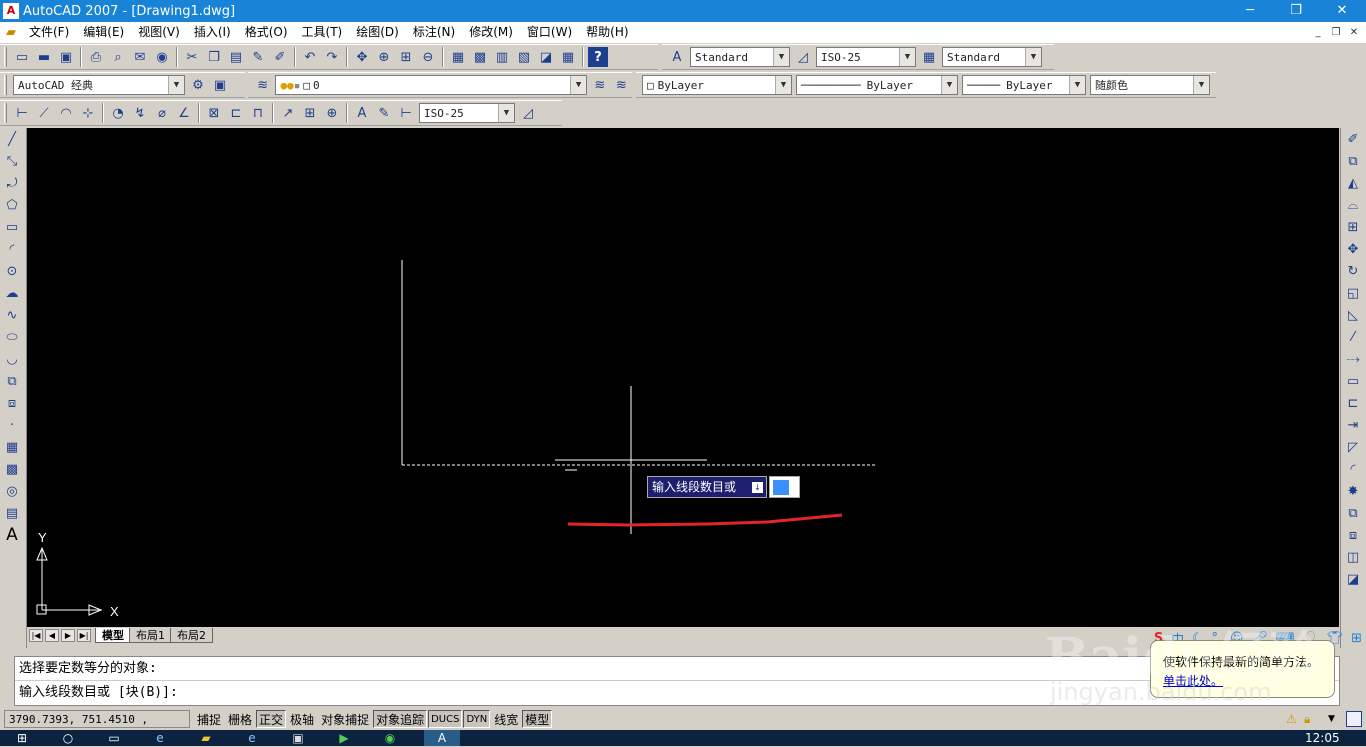  Describe the element at coordinates (677, 57) in the screenshot. I see `text-style-icon: A` at that location.